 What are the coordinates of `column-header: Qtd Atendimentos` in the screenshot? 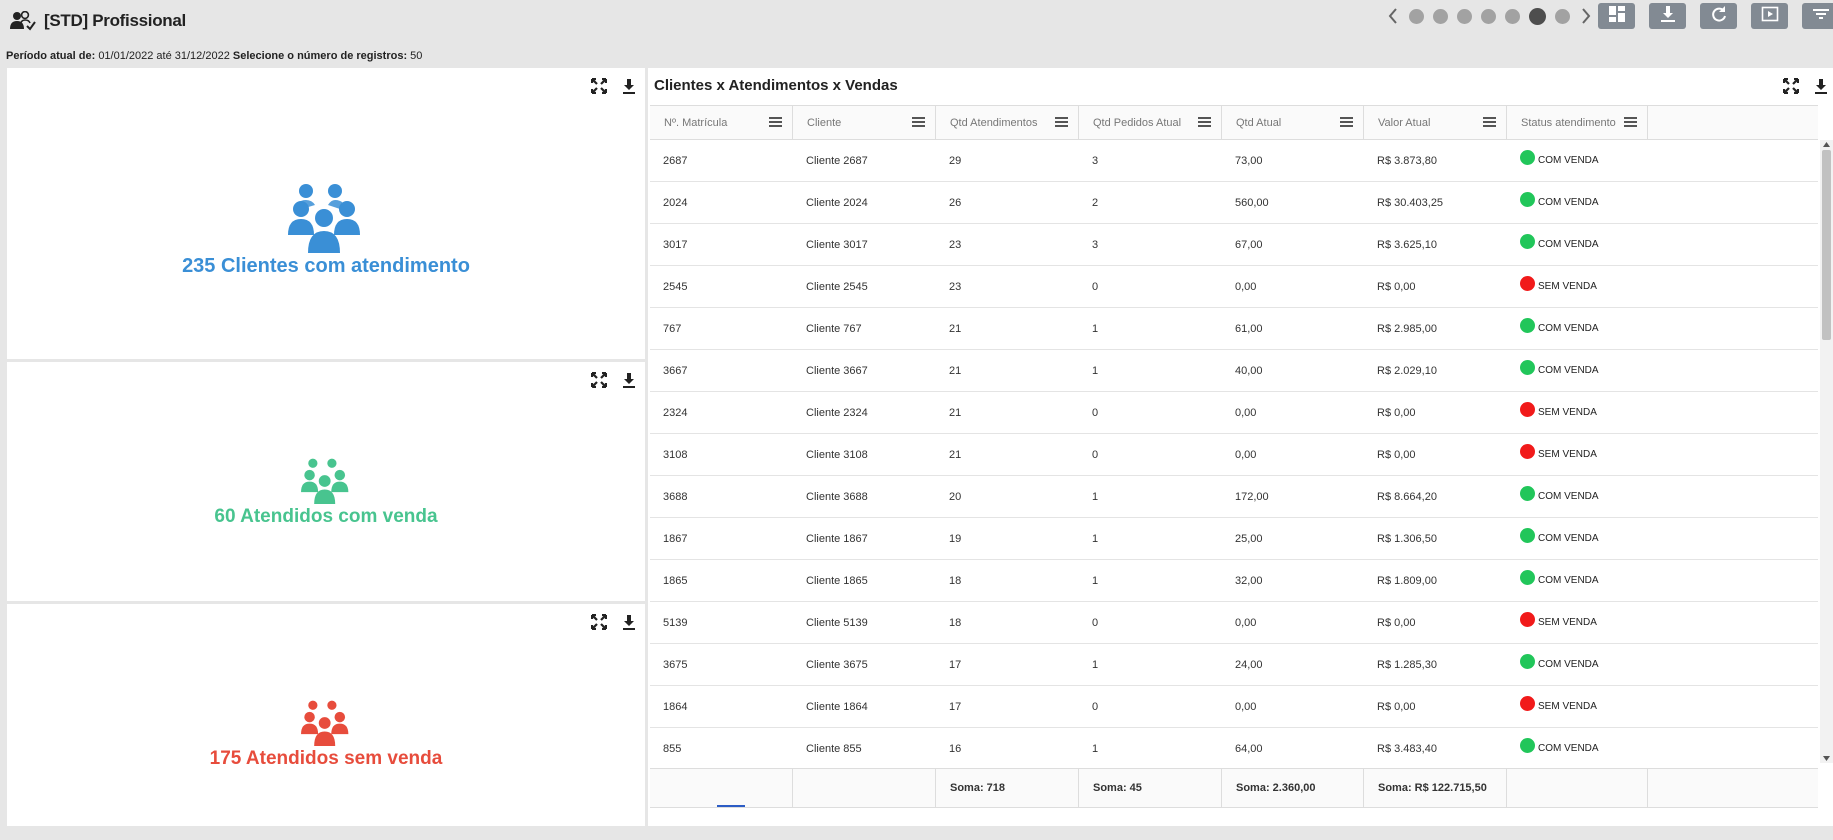 It's located at (1007, 122).